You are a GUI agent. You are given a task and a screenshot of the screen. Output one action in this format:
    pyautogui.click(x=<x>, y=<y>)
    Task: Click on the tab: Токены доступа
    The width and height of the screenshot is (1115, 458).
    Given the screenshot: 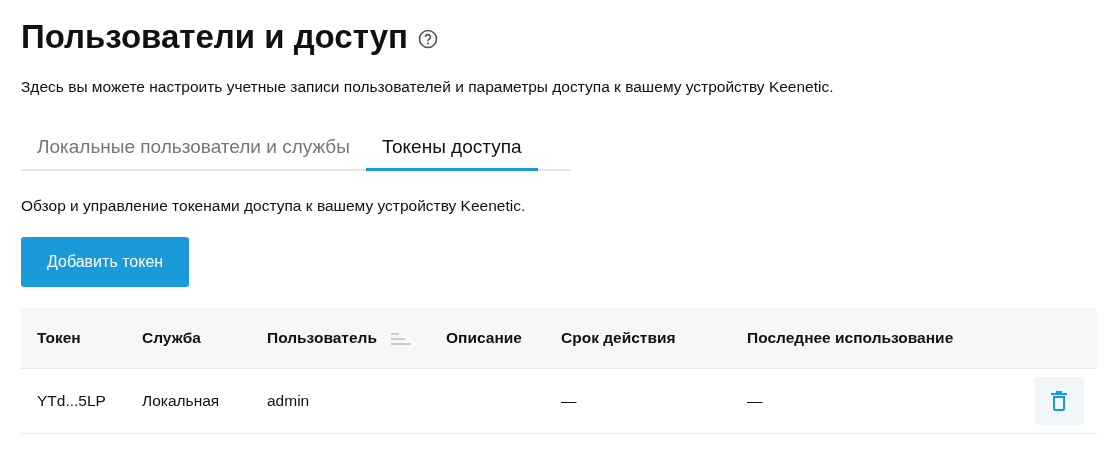 What is the action you would take?
    pyautogui.click(x=451, y=149)
    